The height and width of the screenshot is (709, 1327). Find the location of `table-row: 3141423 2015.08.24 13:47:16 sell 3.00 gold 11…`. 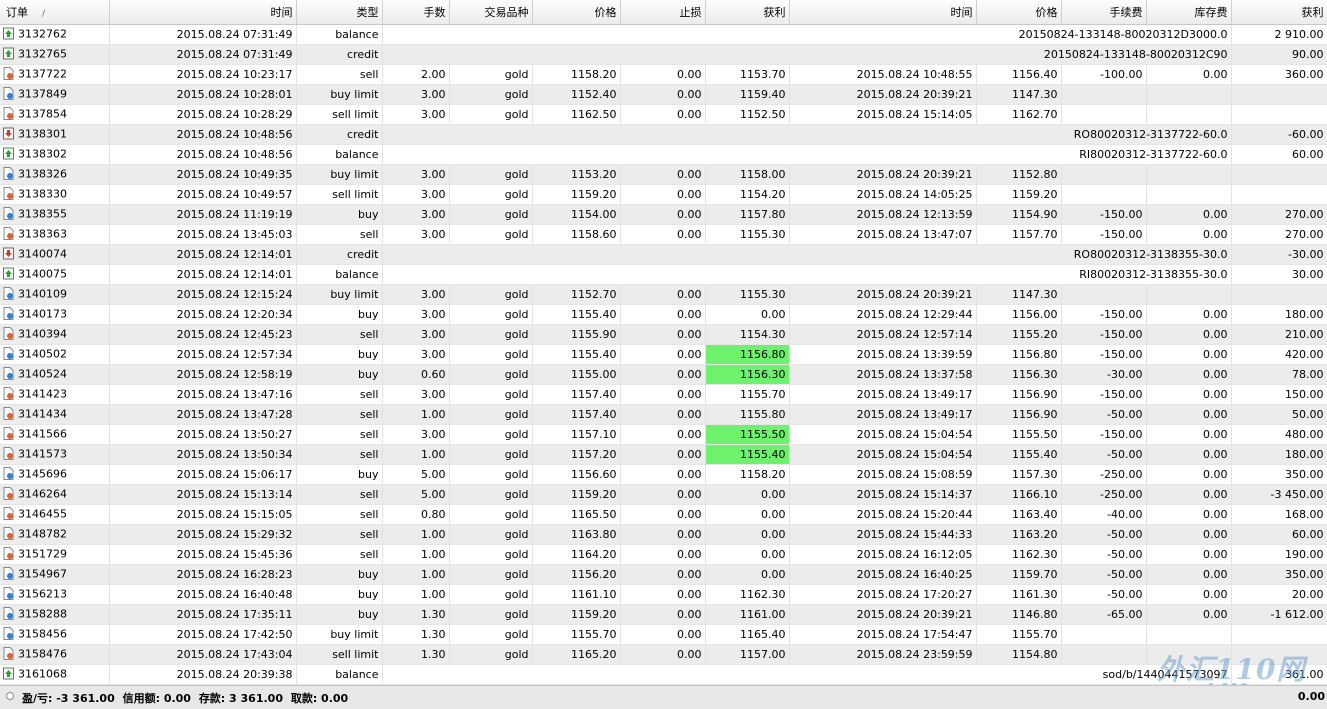

table-row: 3141423 2015.08.24 13:47:16 sell 3.00 gold 11… is located at coordinates (663, 394).